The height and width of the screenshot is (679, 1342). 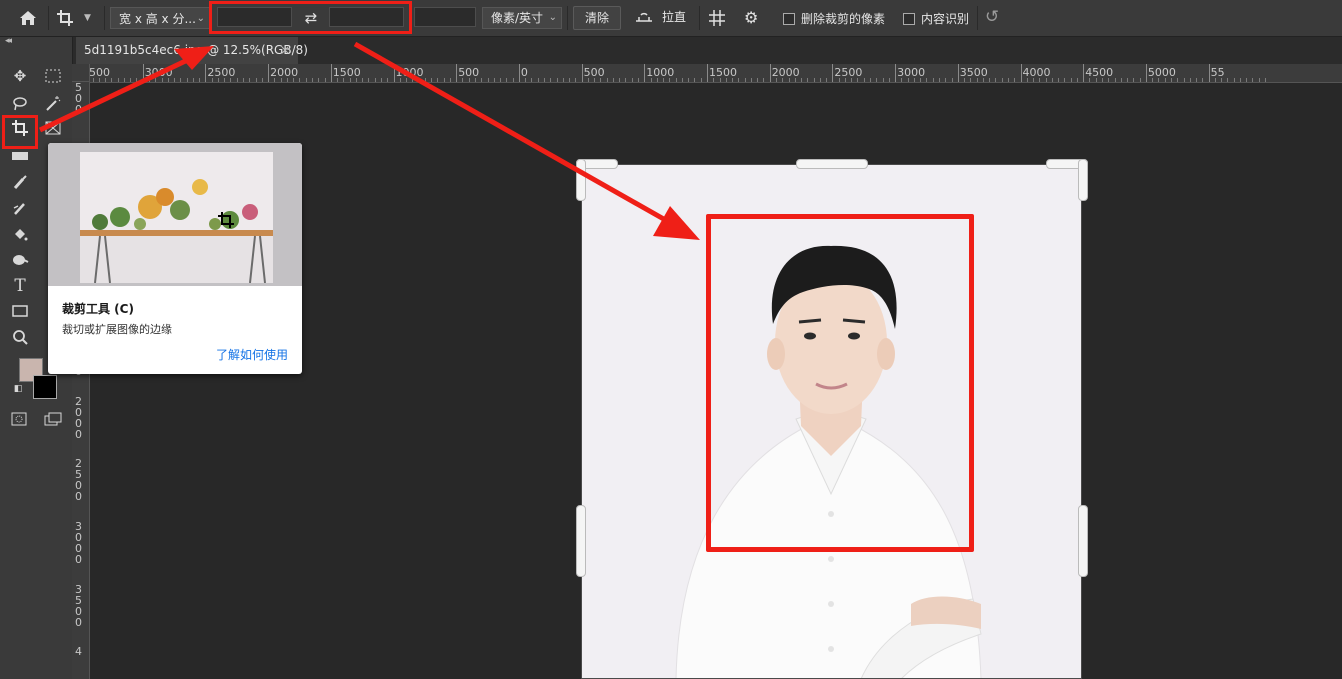 I want to click on straighten-label: 拉直, so click(x=674, y=17).